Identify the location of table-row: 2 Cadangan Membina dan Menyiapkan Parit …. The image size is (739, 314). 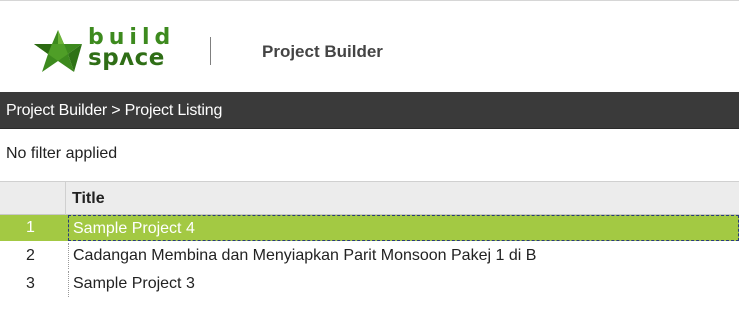
(369, 256).